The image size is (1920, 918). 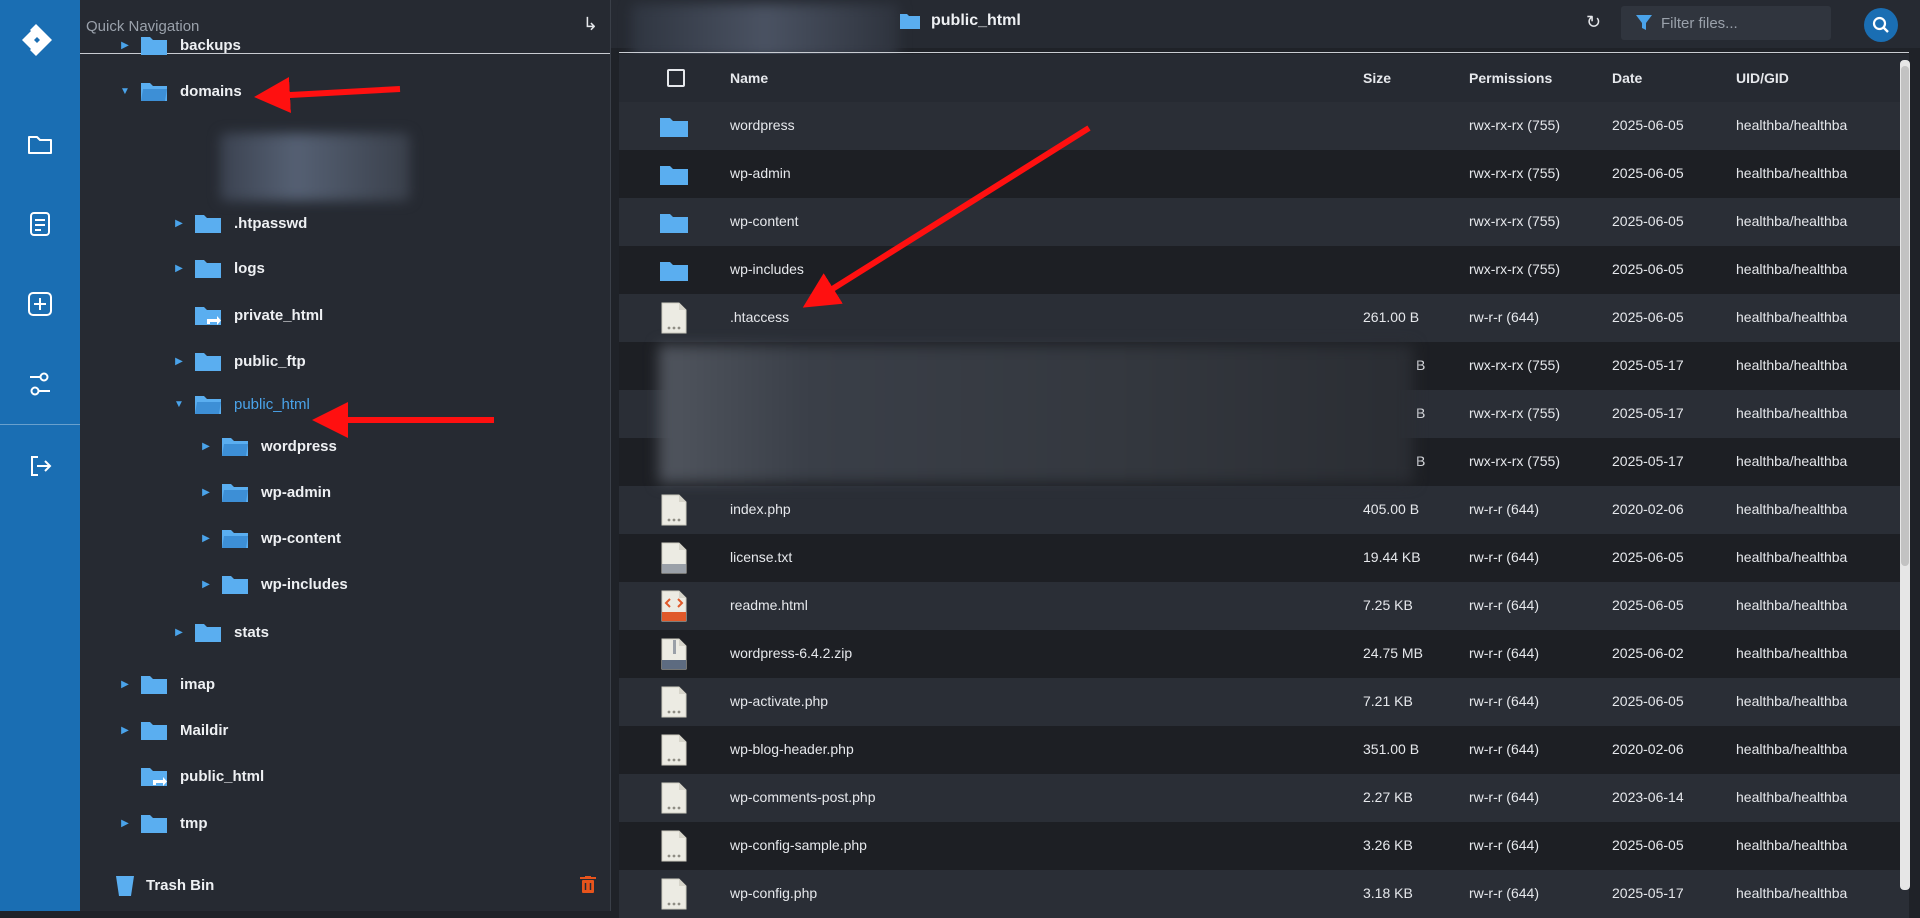 What do you see at coordinates (210, 45) in the screenshot?
I see `tree-item-label: backups` at bounding box center [210, 45].